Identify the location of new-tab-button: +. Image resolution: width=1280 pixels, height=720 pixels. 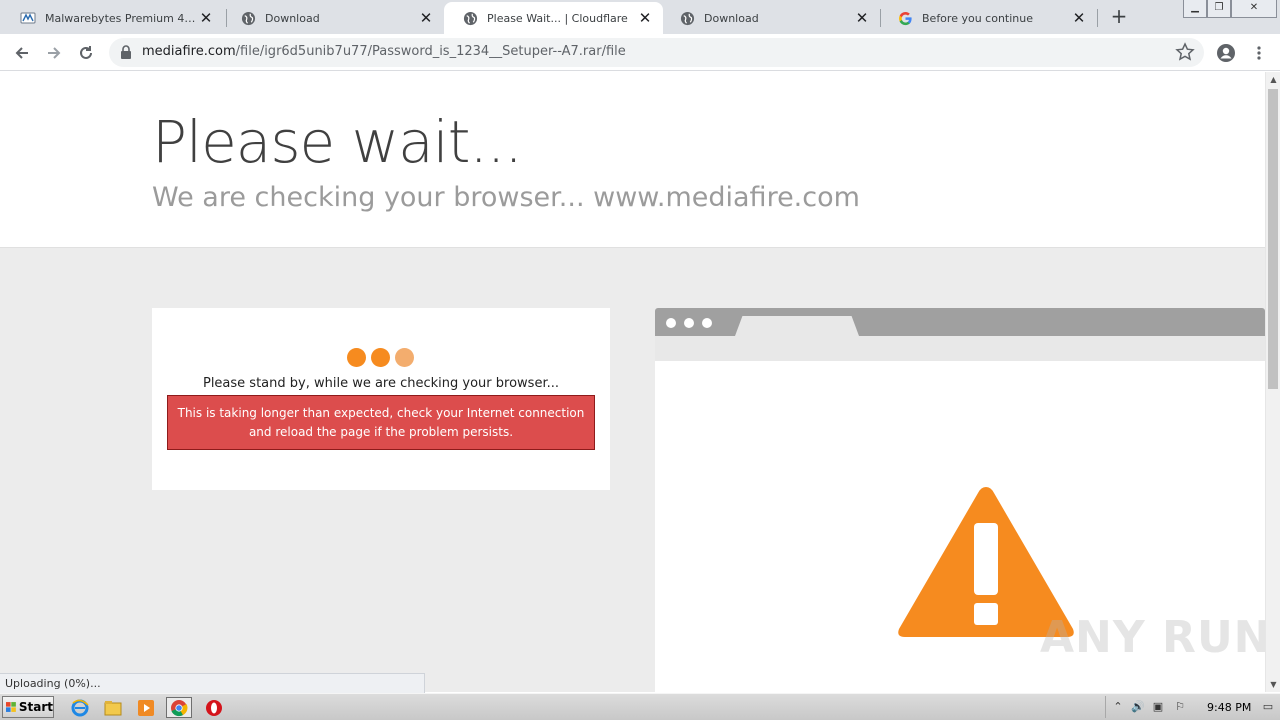
(1119, 17).